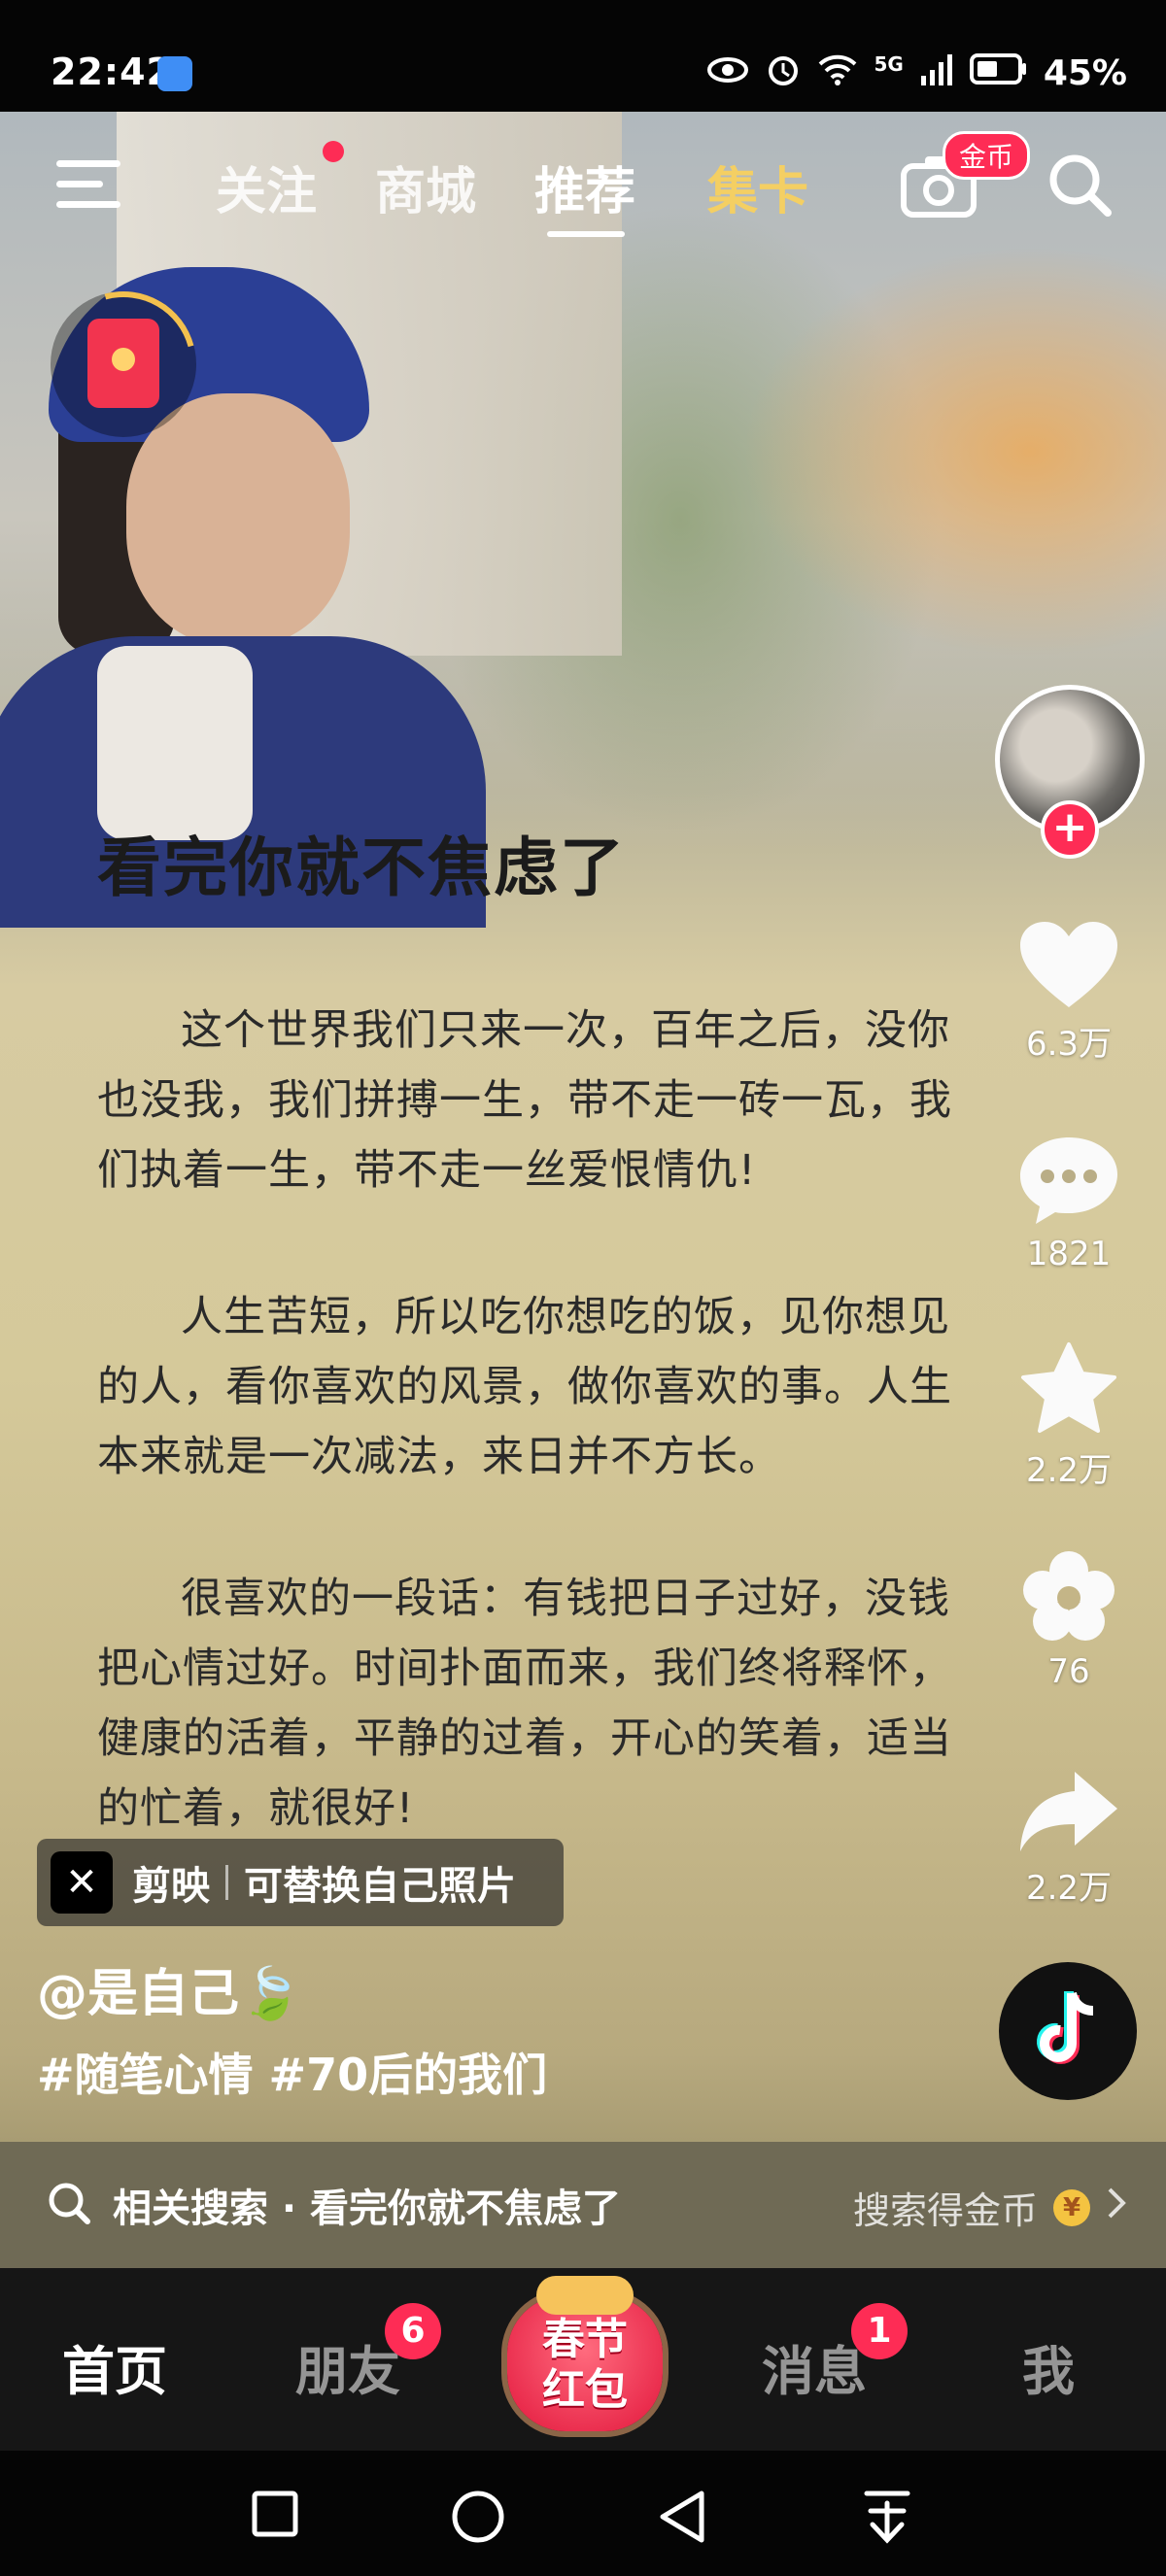  Describe the element at coordinates (88, 185) in the screenshot. I see `menu-icon` at that location.